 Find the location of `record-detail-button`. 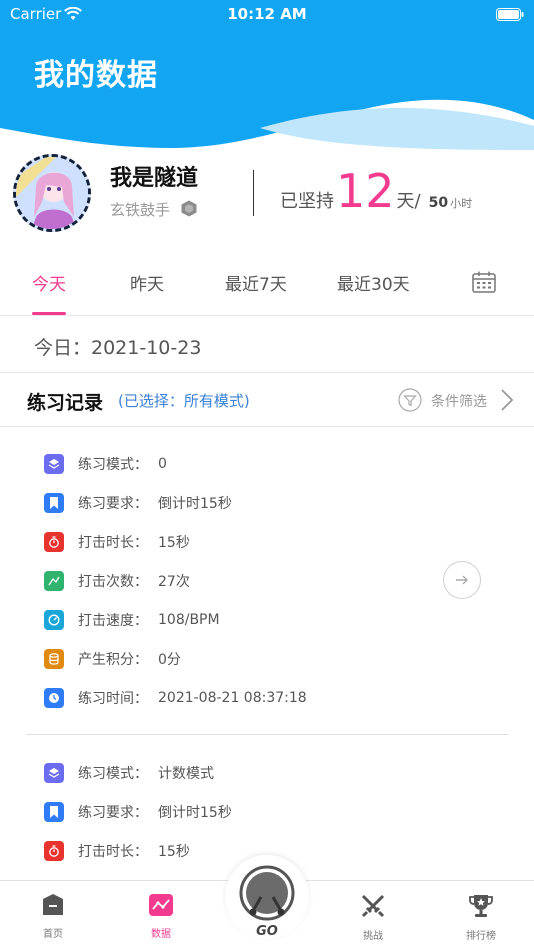

record-detail-button is located at coordinates (462, 580).